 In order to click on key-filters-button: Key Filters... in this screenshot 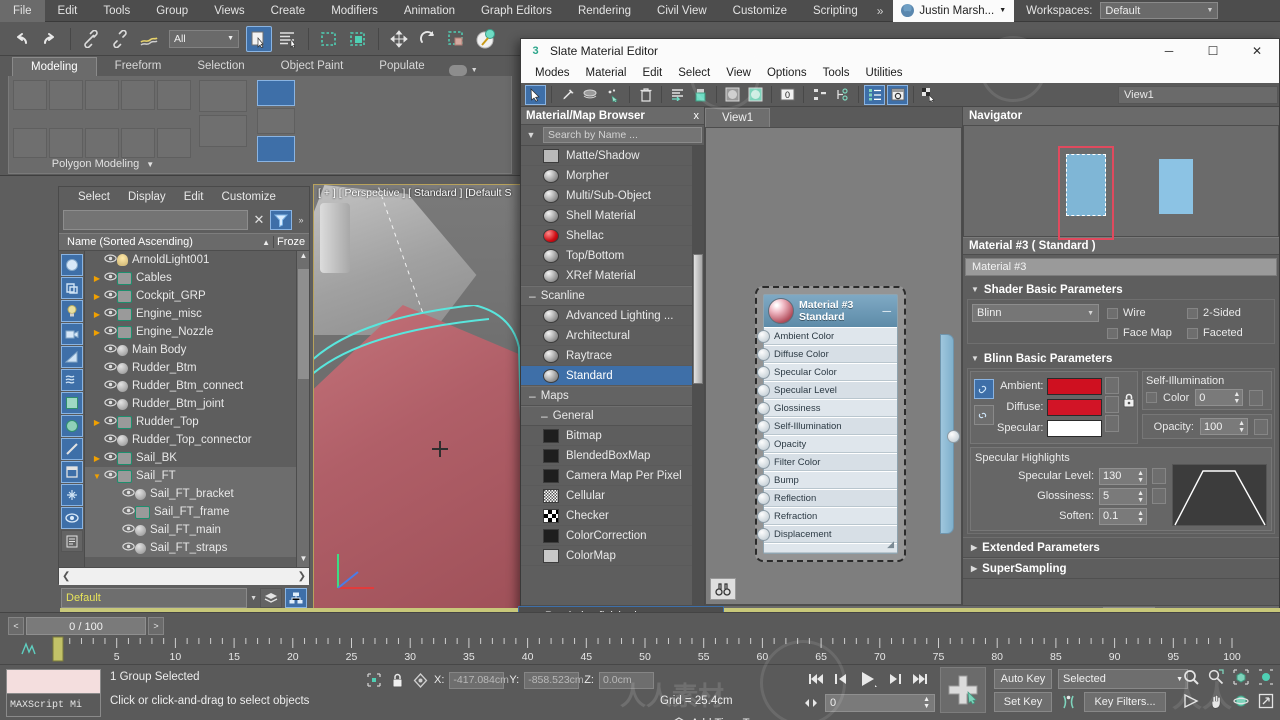, I will do `click(1125, 702)`.